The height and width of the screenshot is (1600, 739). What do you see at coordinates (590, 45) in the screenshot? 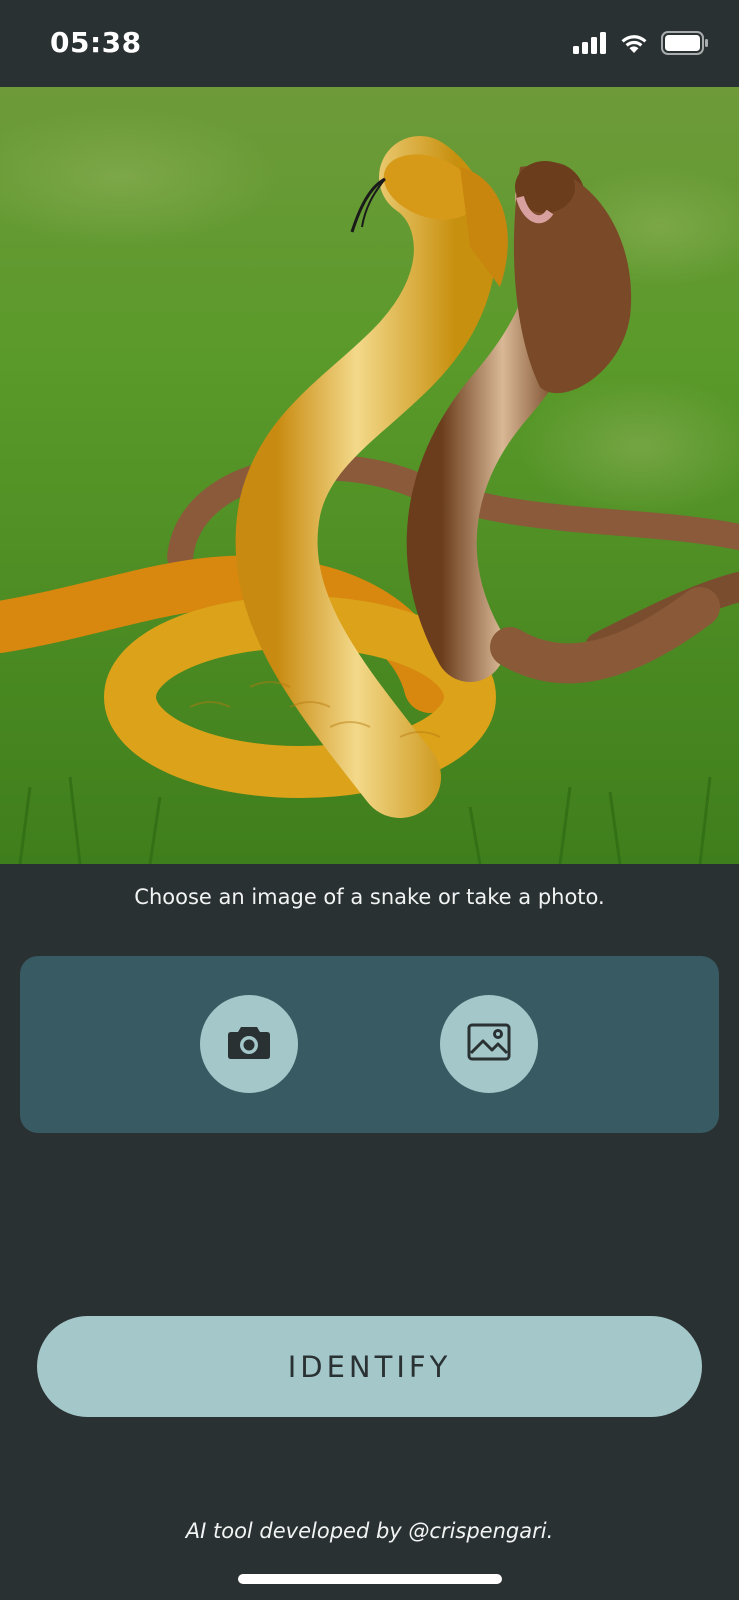
I see `signal-icon` at bounding box center [590, 45].